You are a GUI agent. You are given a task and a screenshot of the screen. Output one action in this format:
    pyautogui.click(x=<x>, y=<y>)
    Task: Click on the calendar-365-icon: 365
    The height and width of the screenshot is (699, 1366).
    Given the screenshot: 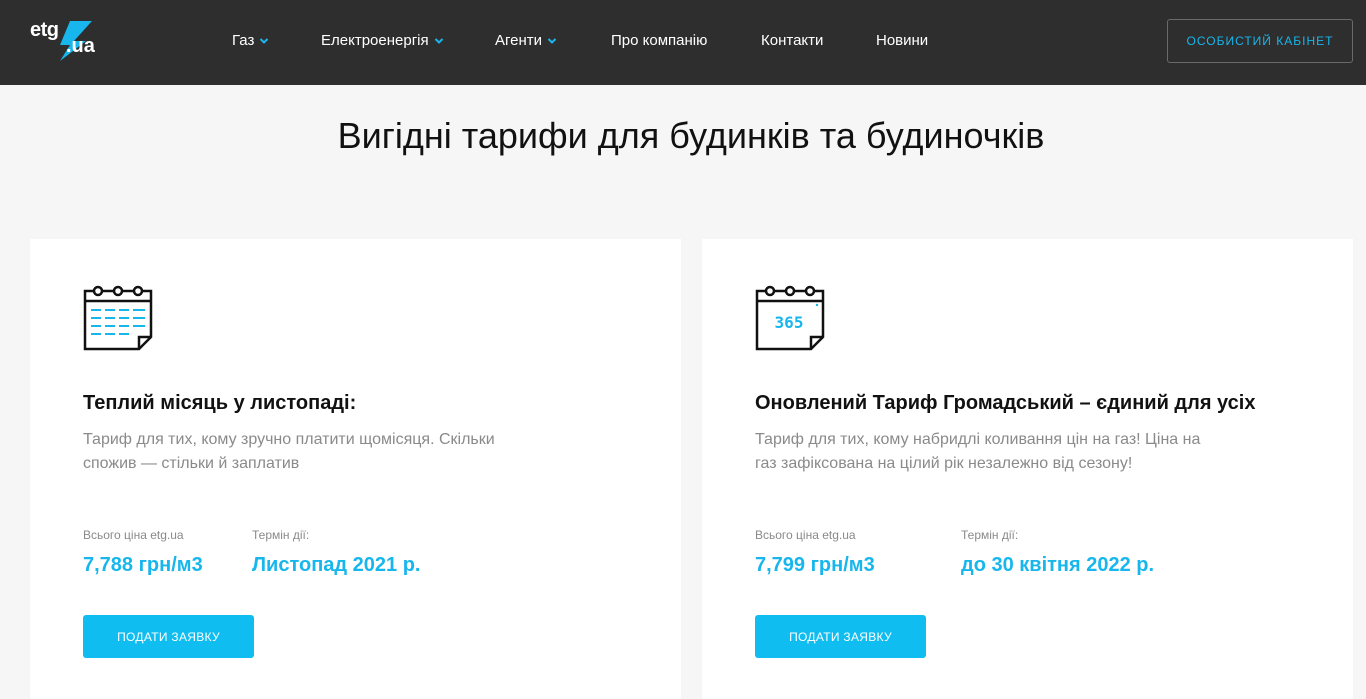 What is the action you would take?
    pyautogui.click(x=790, y=318)
    